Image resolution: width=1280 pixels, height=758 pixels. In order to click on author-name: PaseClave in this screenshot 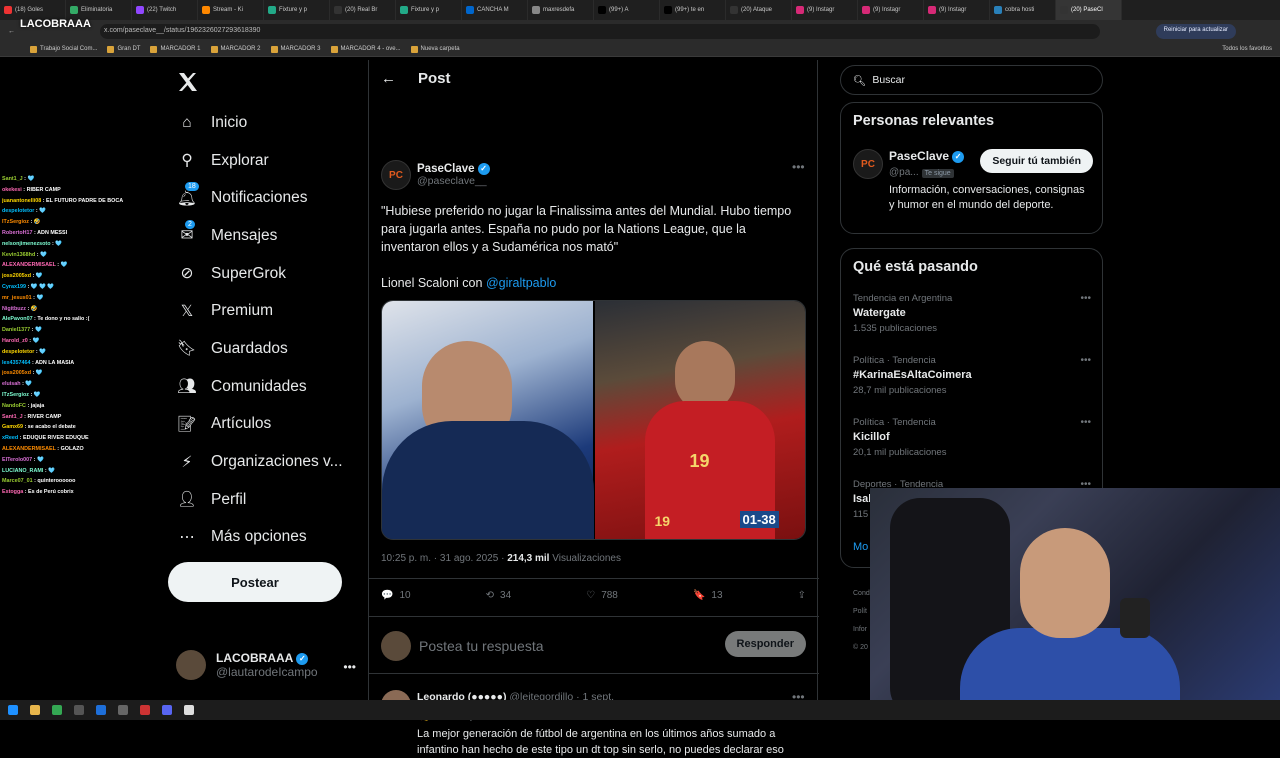, I will do `click(446, 169)`.